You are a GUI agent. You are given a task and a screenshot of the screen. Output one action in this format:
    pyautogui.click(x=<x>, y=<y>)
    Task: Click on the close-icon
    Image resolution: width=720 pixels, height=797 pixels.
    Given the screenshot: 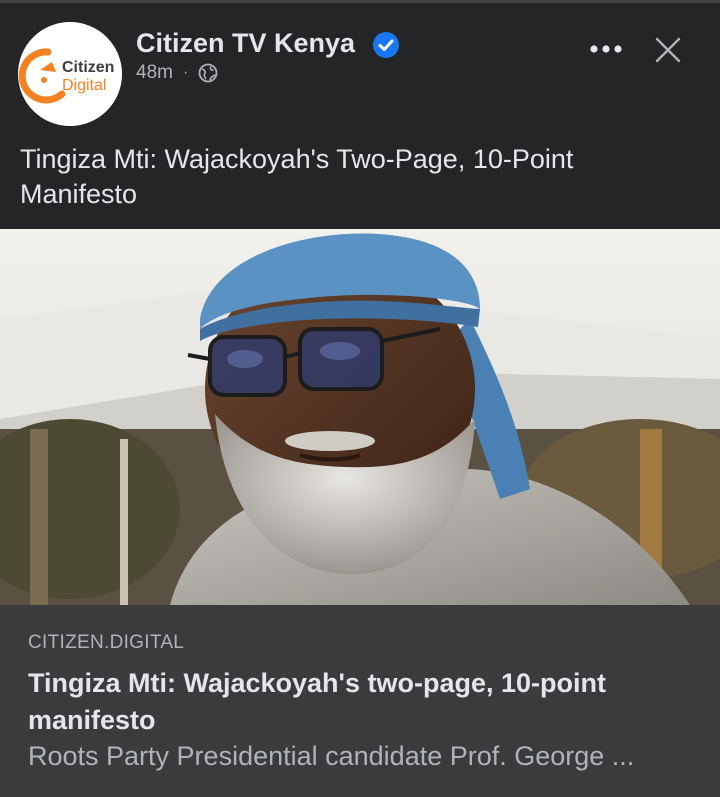 What is the action you would take?
    pyautogui.click(x=668, y=50)
    